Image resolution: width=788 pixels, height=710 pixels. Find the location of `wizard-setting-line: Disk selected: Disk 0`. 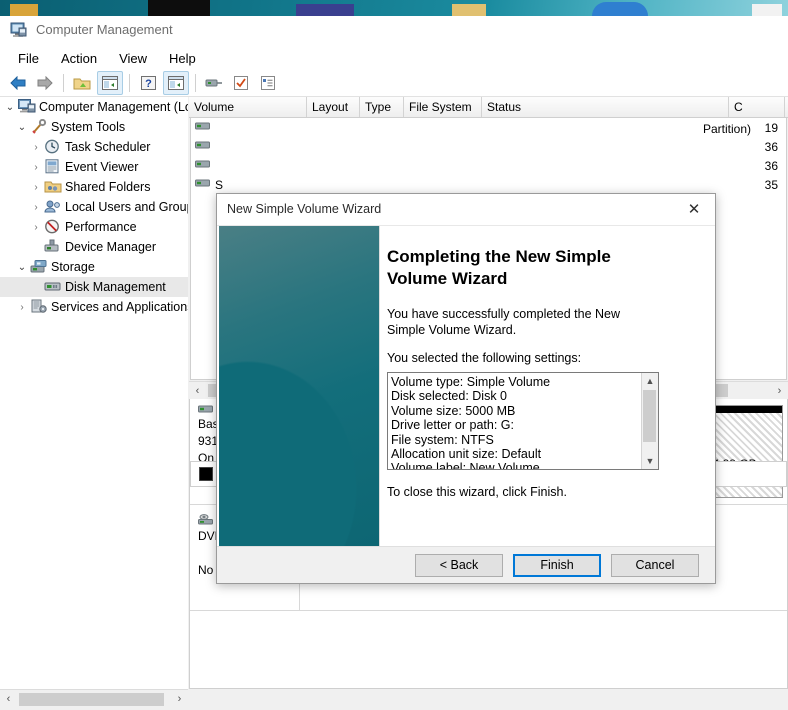

wizard-setting-line: Disk selected: Disk 0 is located at coordinates (449, 396).